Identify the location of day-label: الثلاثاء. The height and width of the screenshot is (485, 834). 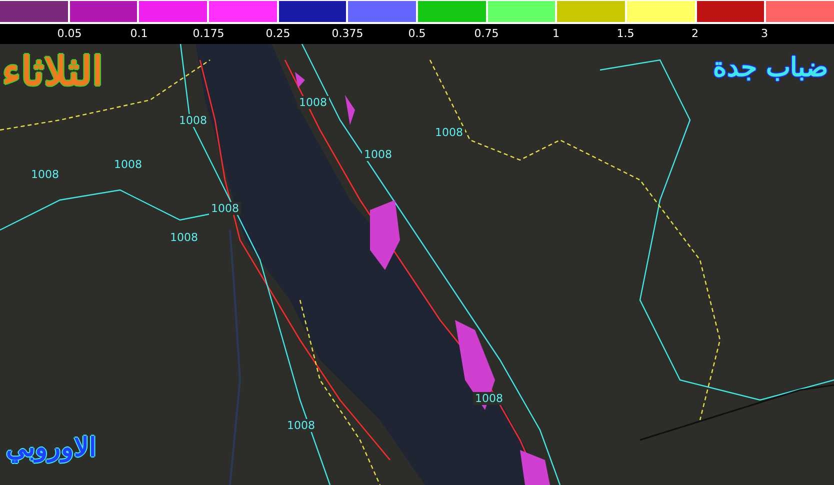
(52, 71).